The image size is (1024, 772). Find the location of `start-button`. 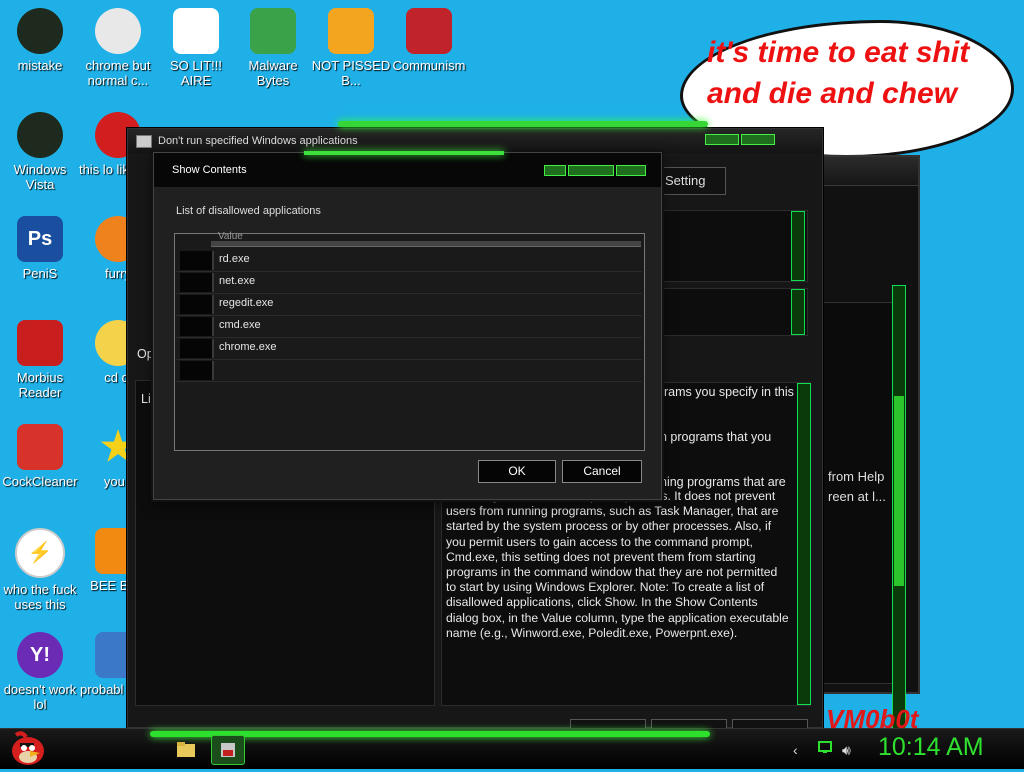

start-button is located at coordinates (27, 748).